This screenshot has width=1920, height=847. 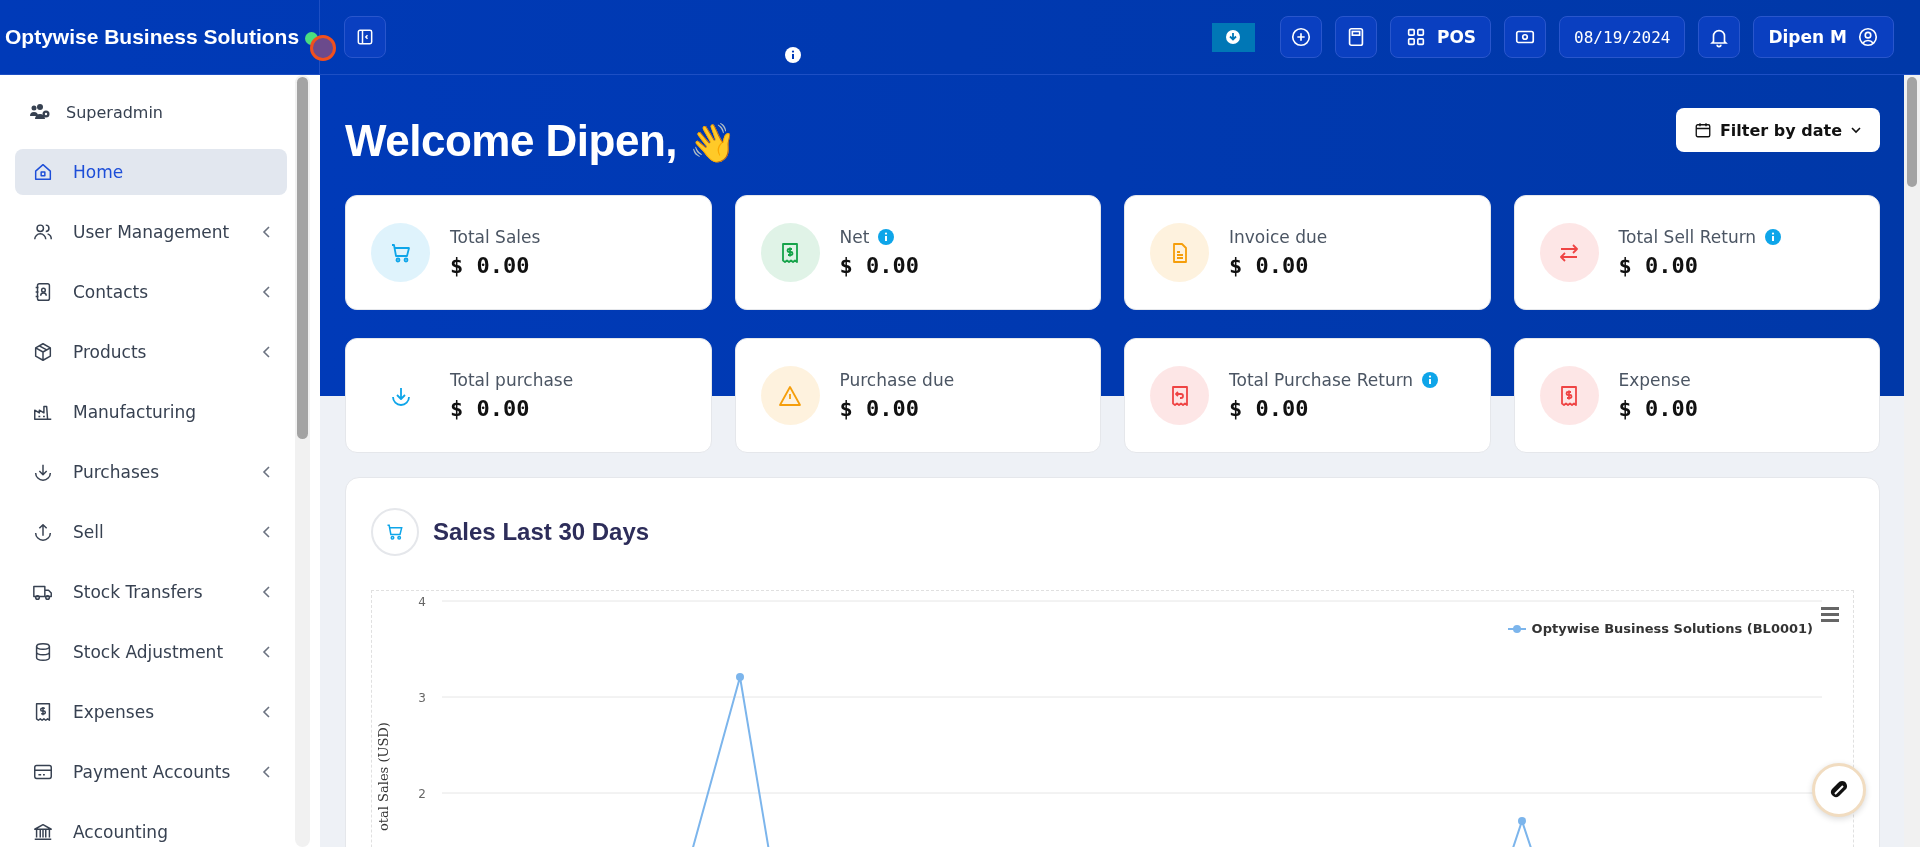 What do you see at coordinates (151, 232) in the screenshot?
I see `sidebar-item: User Management` at bounding box center [151, 232].